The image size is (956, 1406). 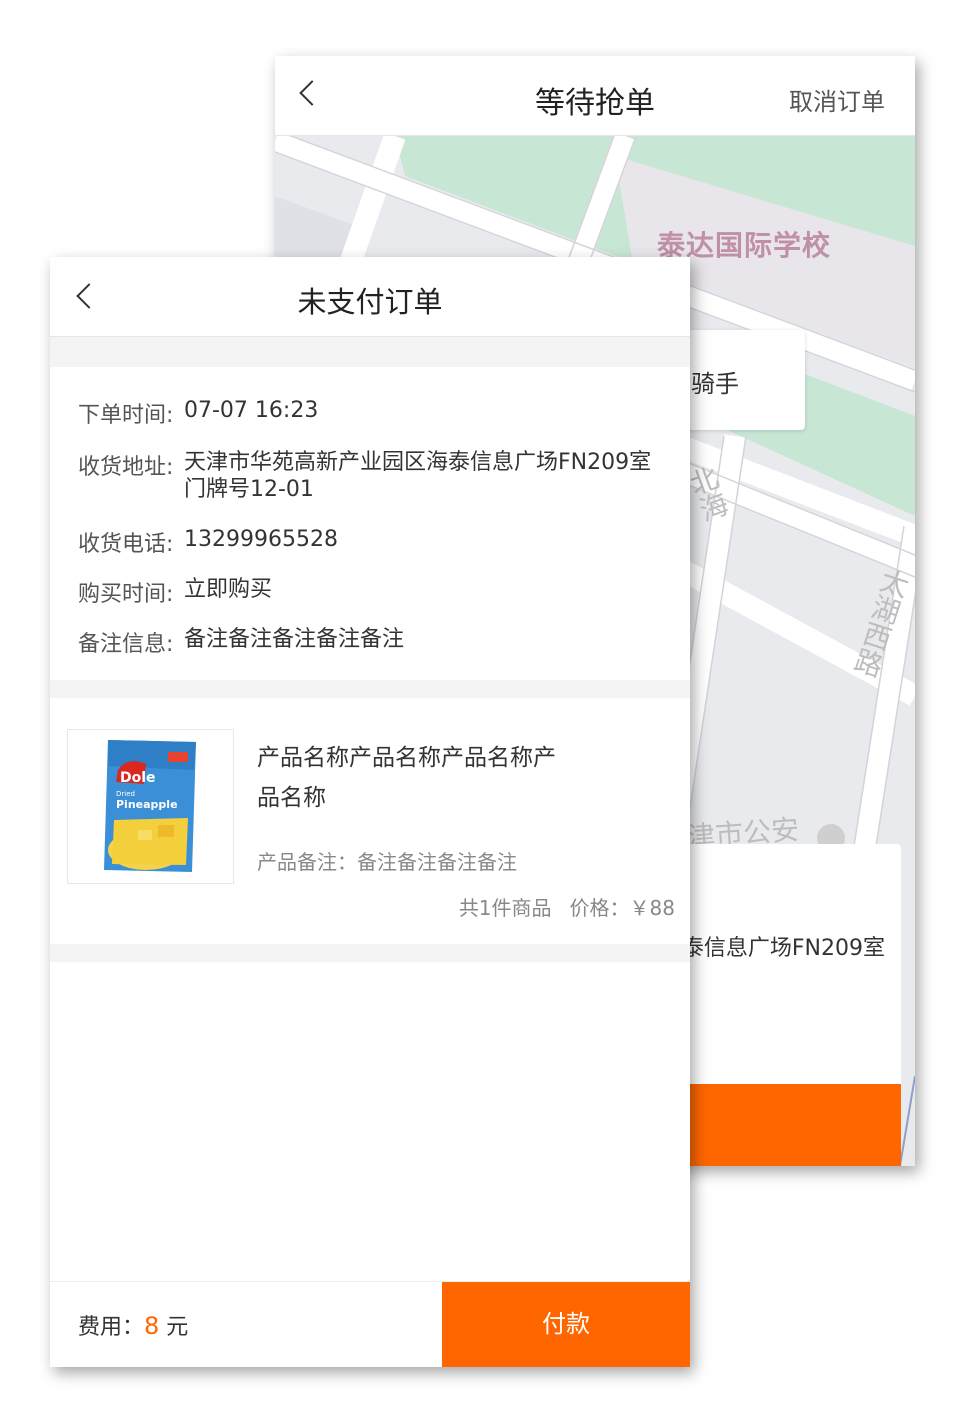 What do you see at coordinates (370, 1324) in the screenshot?
I see `bottom-bar: 费用：8 元 付款` at bounding box center [370, 1324].